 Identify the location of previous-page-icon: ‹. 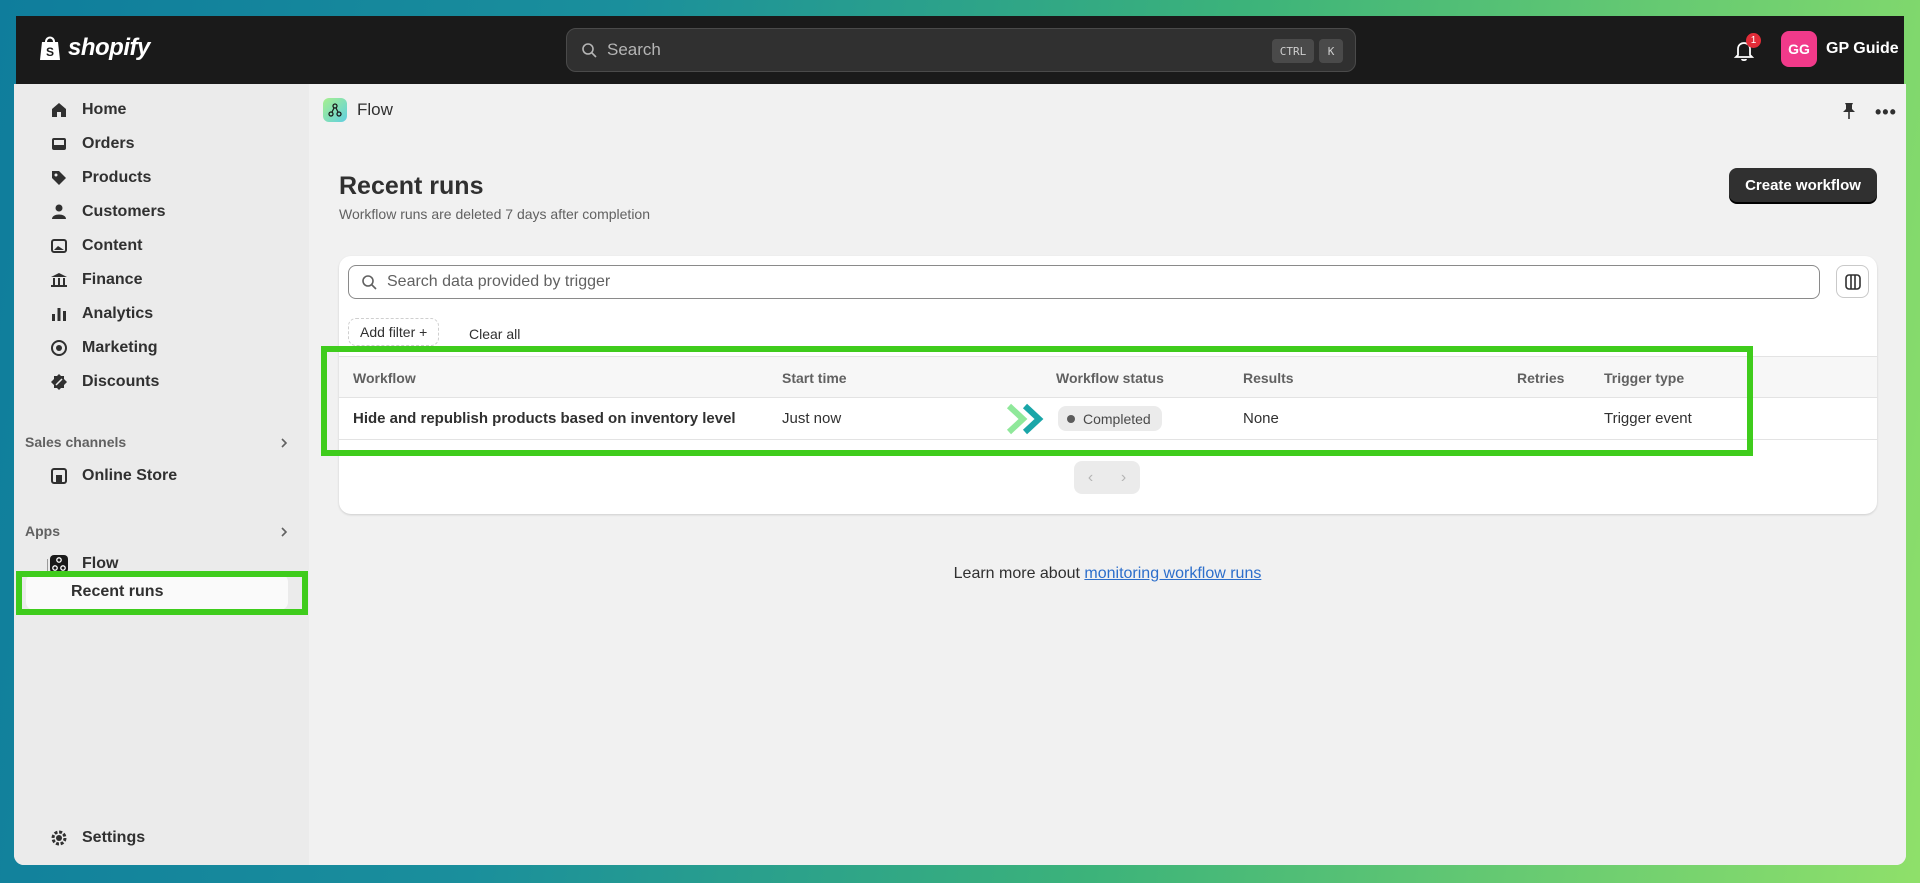
(1090, 478).